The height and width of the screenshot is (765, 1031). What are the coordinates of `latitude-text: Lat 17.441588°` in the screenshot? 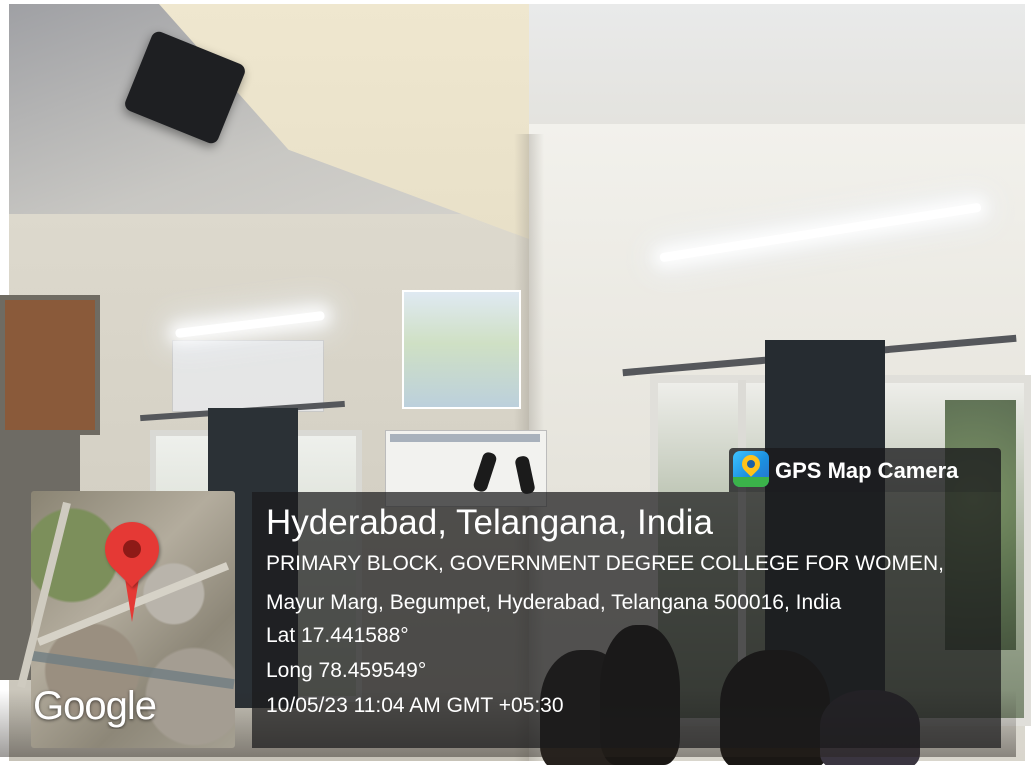 It's located at (337, 635).